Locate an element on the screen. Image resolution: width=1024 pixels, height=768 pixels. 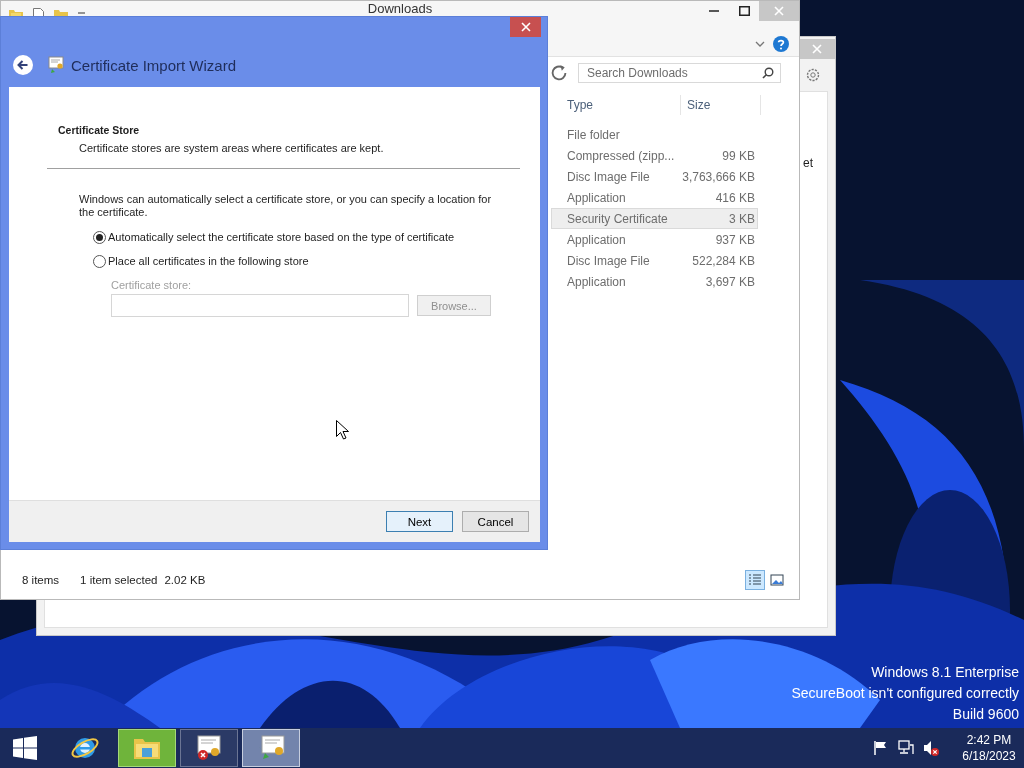
file-type: Security Certificate is located at coordinates (617, 218).